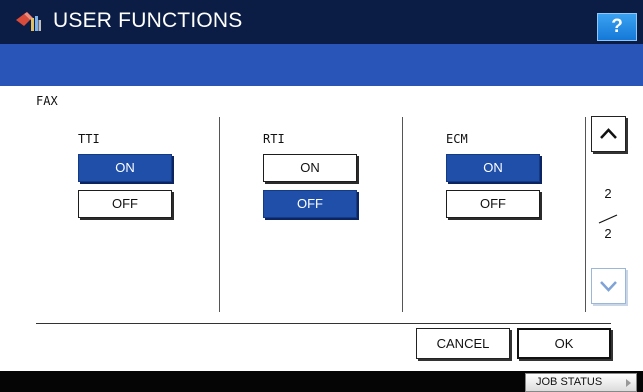 This screenshot has width=643, height=392. What do you see at coordinates (310, 204) in the screenshot?
I see `rti-off-button: OFF` at bounding box center [310, 204].